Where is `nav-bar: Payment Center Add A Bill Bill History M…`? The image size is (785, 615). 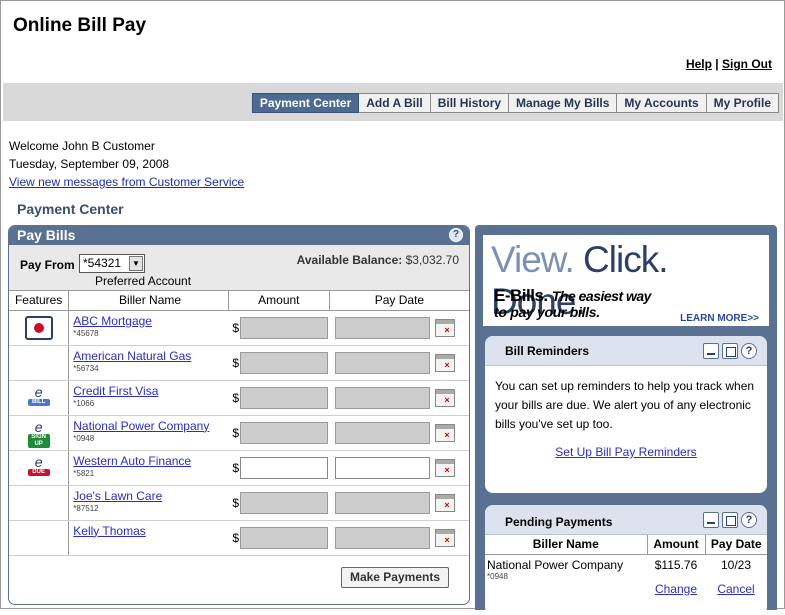 nav-bar: Payment Center Add A Bill Bill History M… is located at coordinates (393, 102).